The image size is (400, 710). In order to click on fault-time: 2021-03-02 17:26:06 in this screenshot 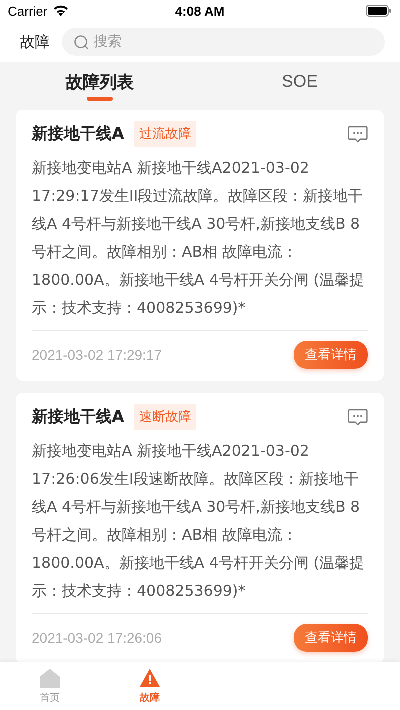, I will do `click(97, 638)`.